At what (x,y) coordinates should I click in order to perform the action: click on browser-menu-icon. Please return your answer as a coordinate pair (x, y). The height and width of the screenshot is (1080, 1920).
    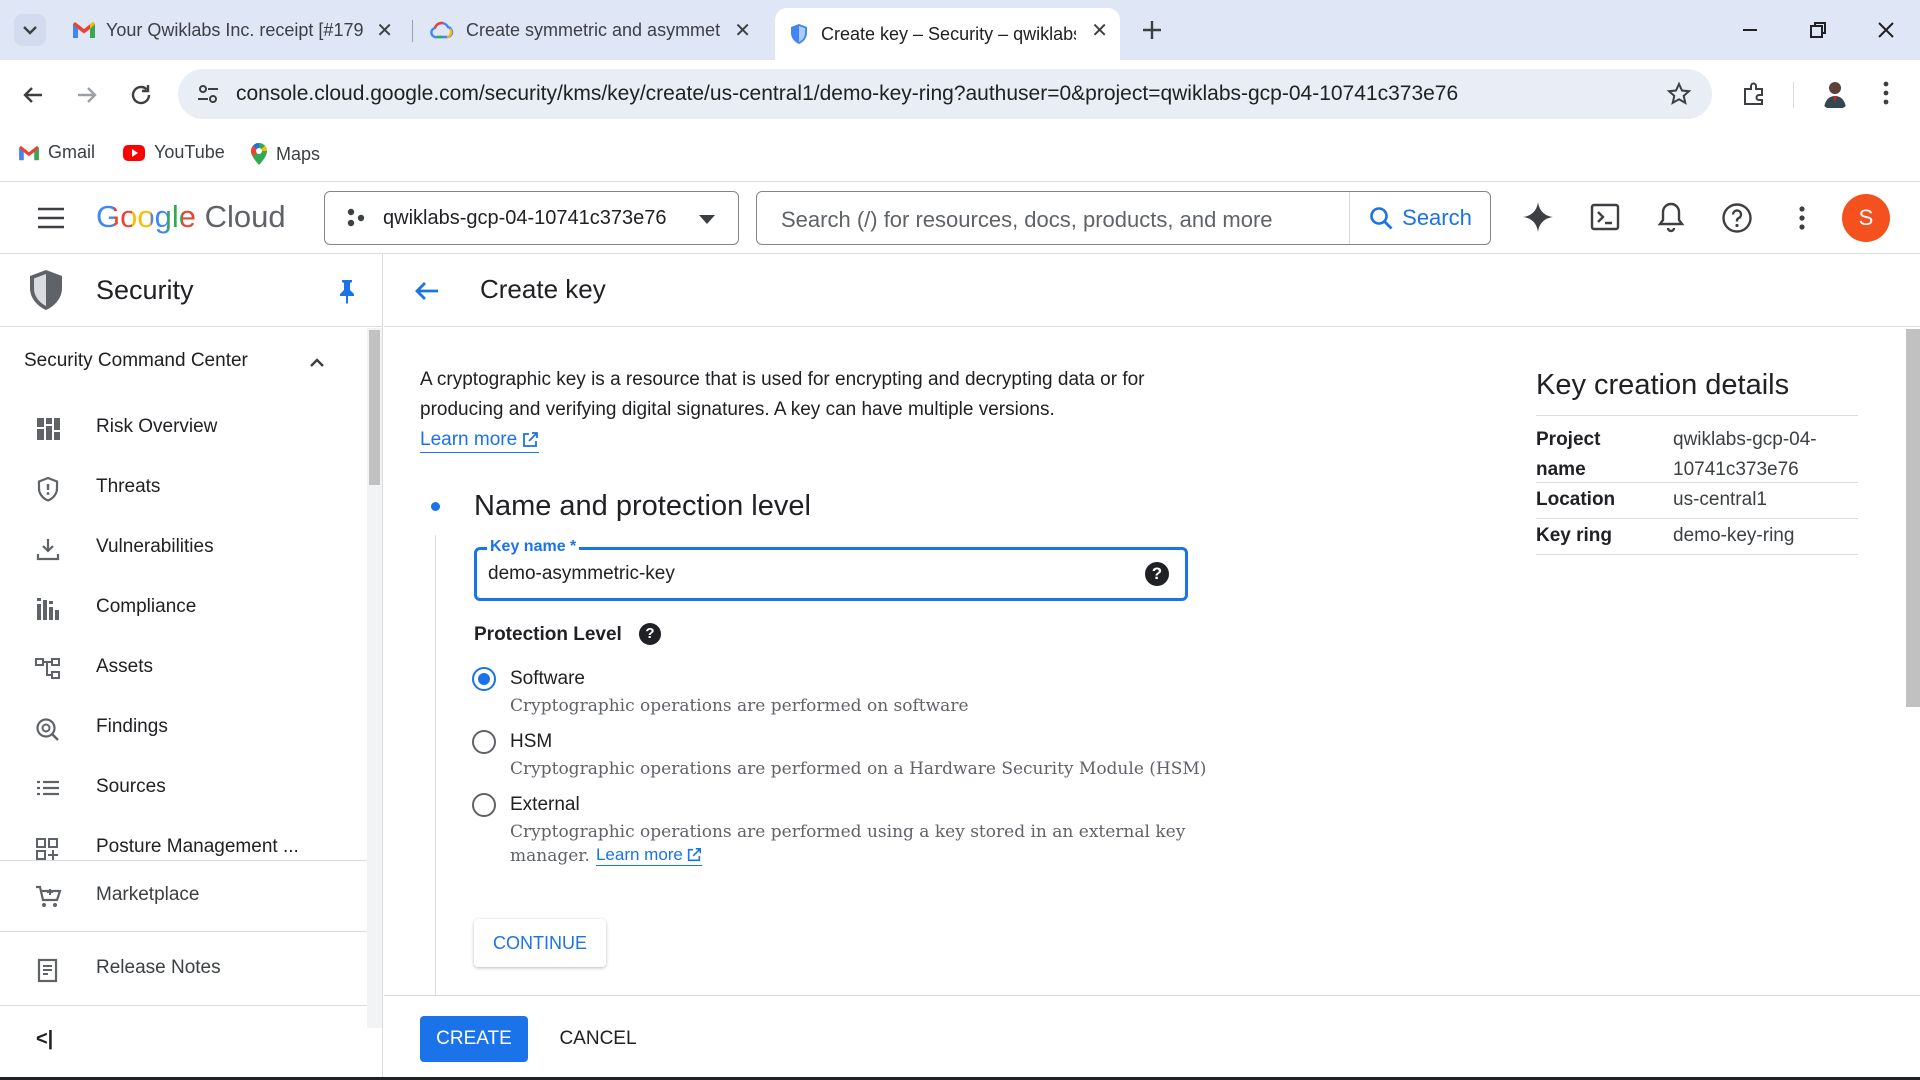
    Looking at the image, I should click on (1886, 93).